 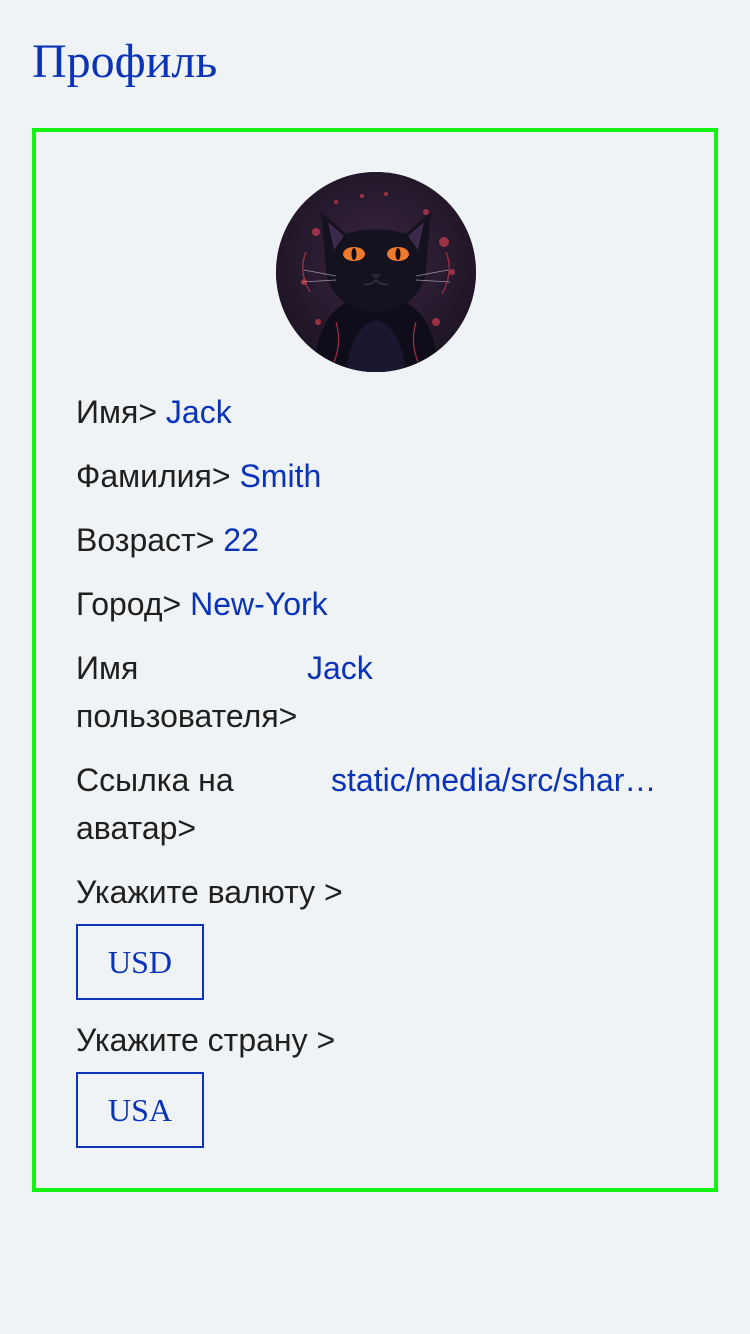 What do you see at coordinates (340, 668) in the screenshot?
I see `username-value: Jack` at bounding box center [340, 668].